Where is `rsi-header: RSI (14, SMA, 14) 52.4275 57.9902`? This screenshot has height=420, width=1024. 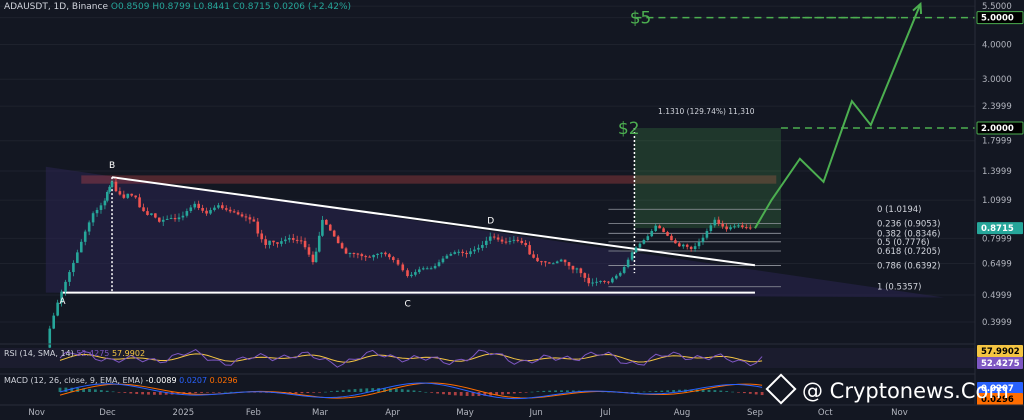
rsi-header: RSI (14, SMA, 14) 52.4275 57.9902 is located at coordinates (74, 353).